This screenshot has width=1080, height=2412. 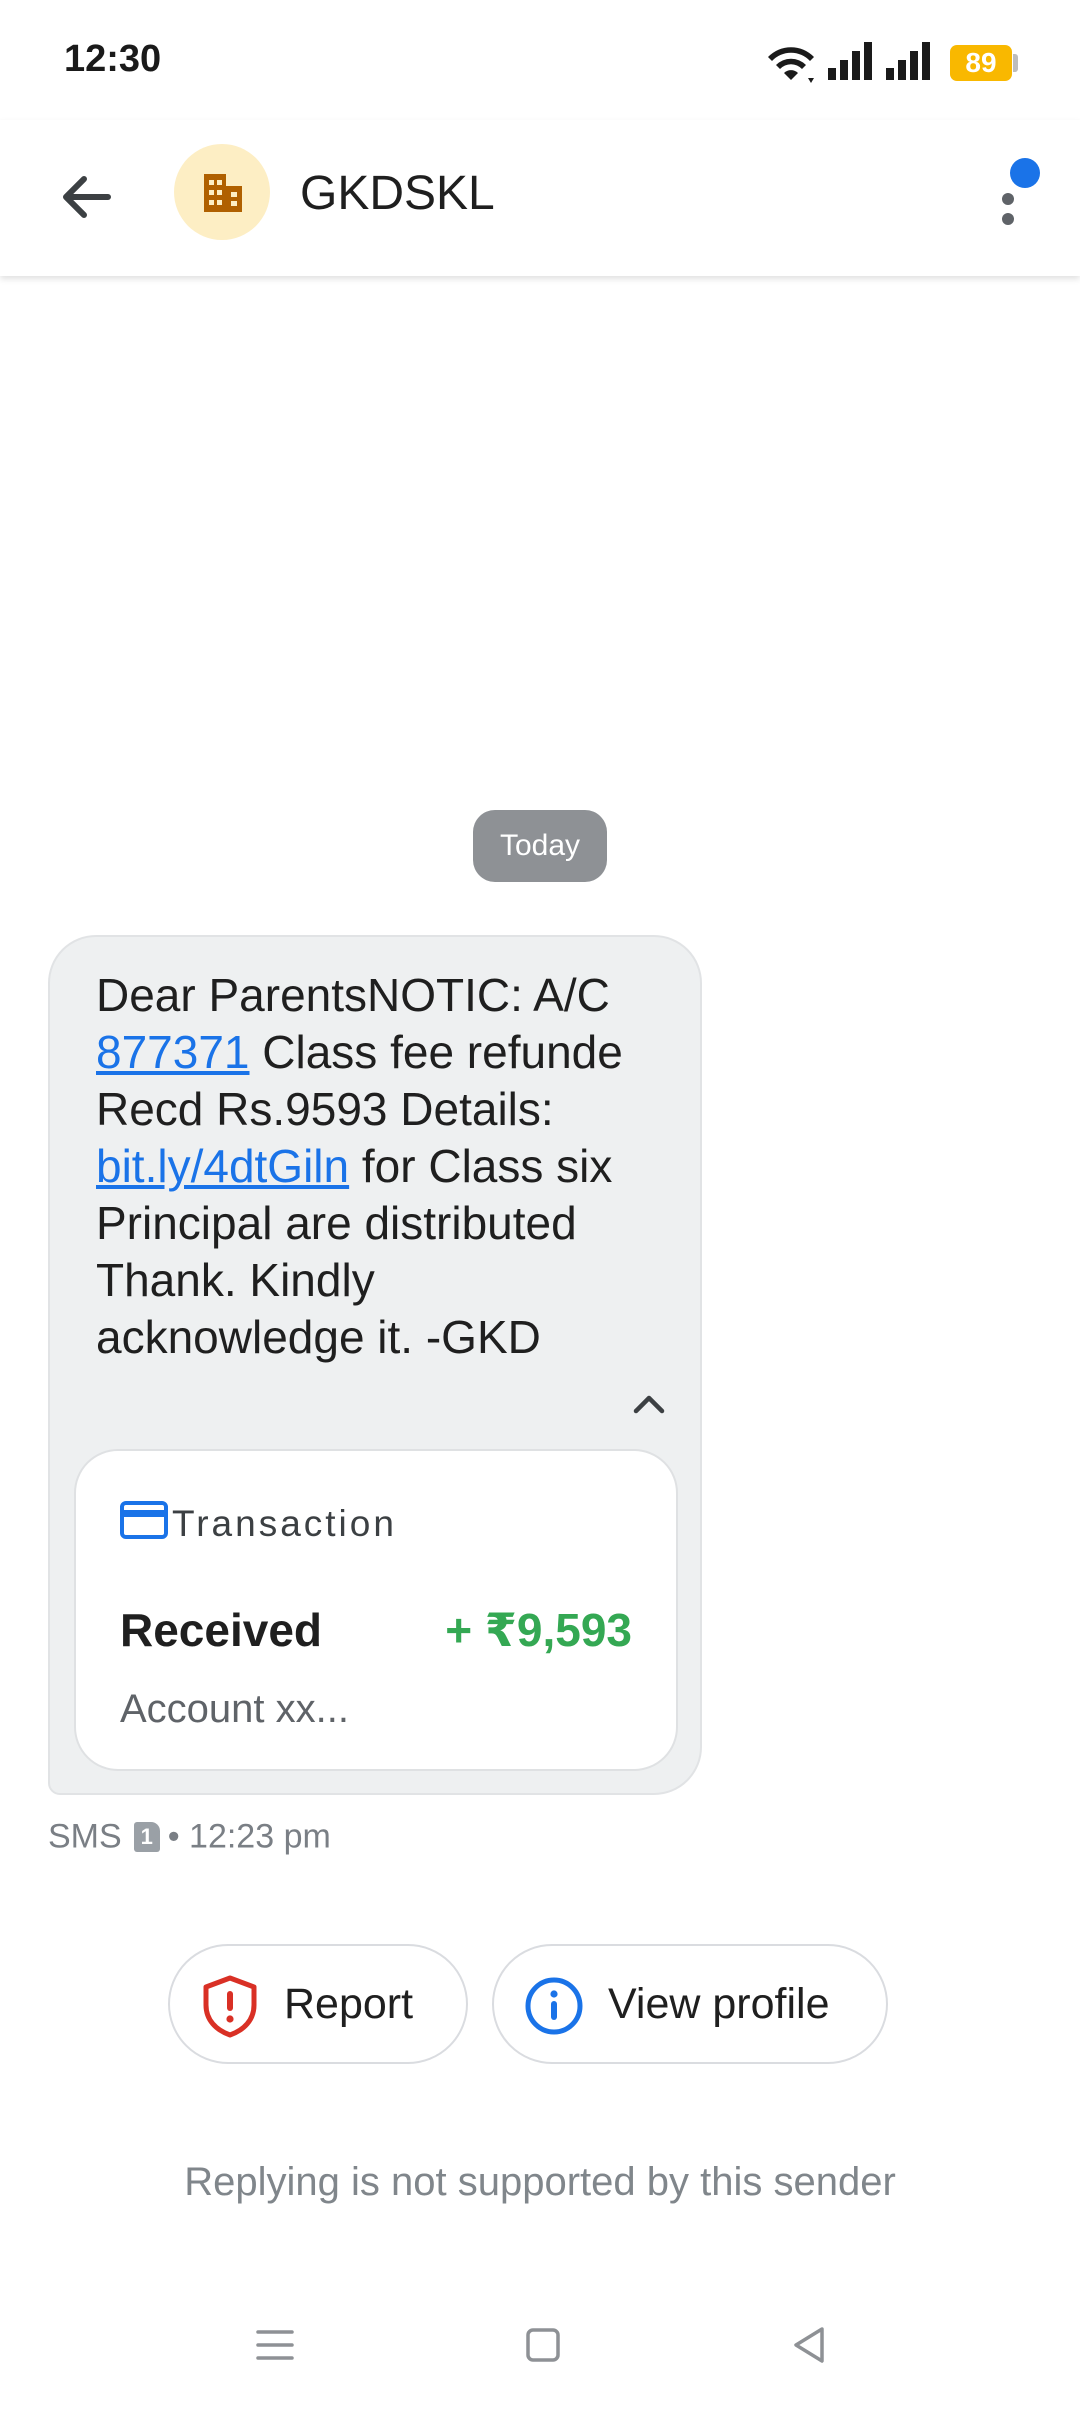 I want to click on sim-icon: 1, so click(x=146, y=1837).